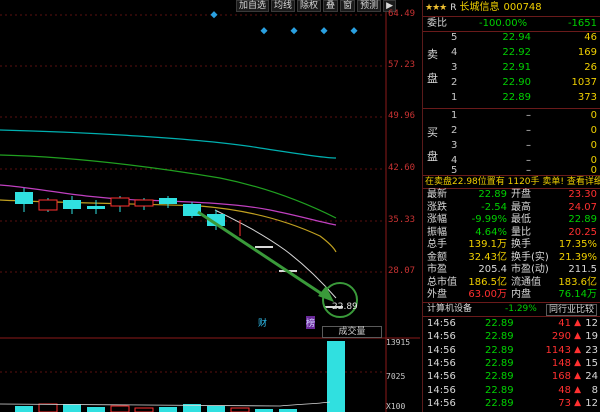 The image size is (600, 412). Describe the element at coordinates (511, 147) in the screenshot. I see `buy-level-row: 3 – 0` at that location.